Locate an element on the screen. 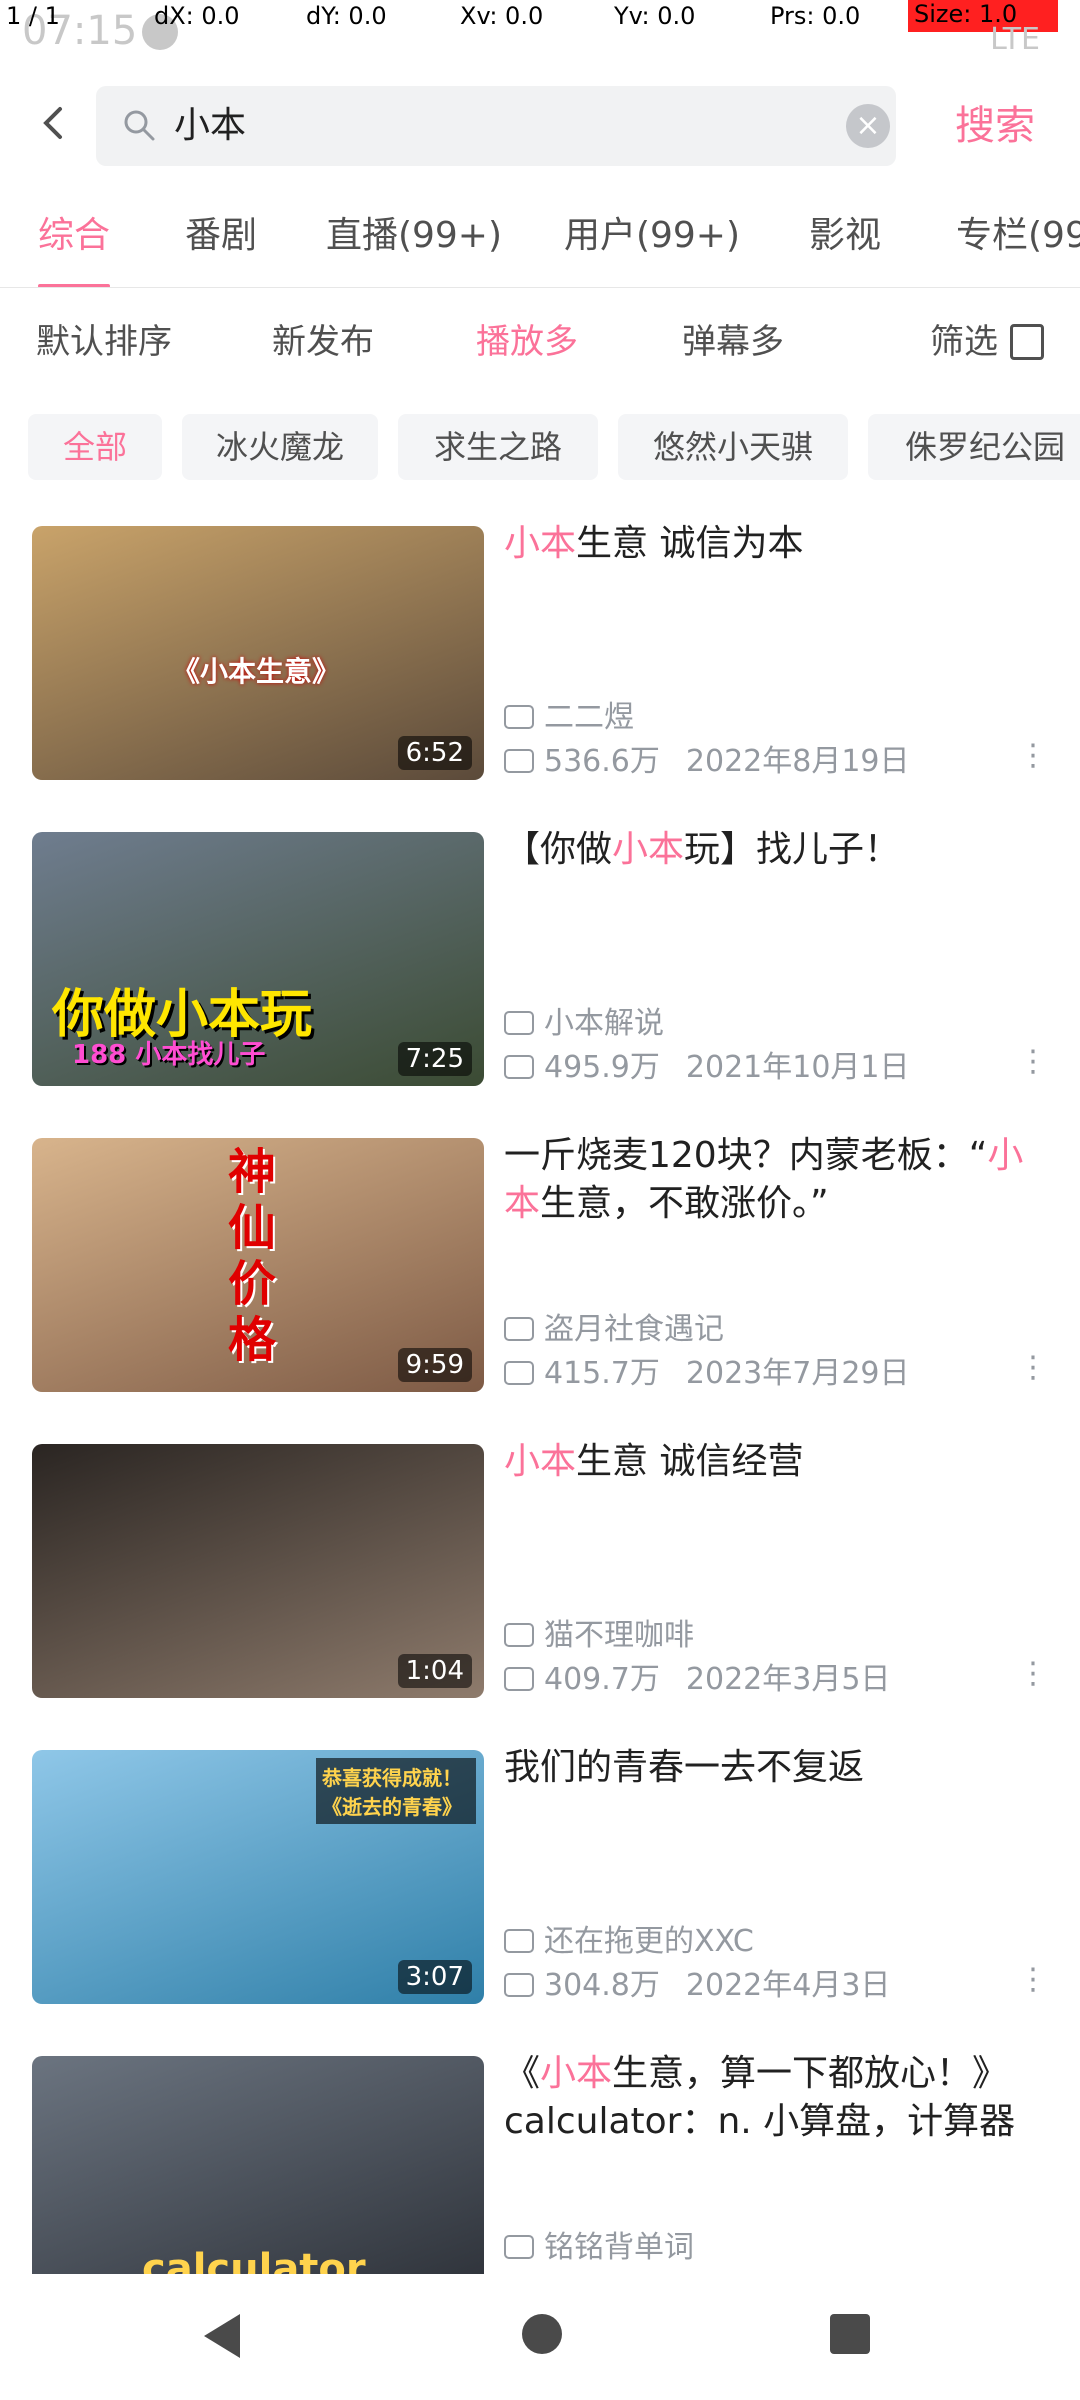 The image size is (1080, 2400). search-box: 小本 × is located at coordinates (496, 126).